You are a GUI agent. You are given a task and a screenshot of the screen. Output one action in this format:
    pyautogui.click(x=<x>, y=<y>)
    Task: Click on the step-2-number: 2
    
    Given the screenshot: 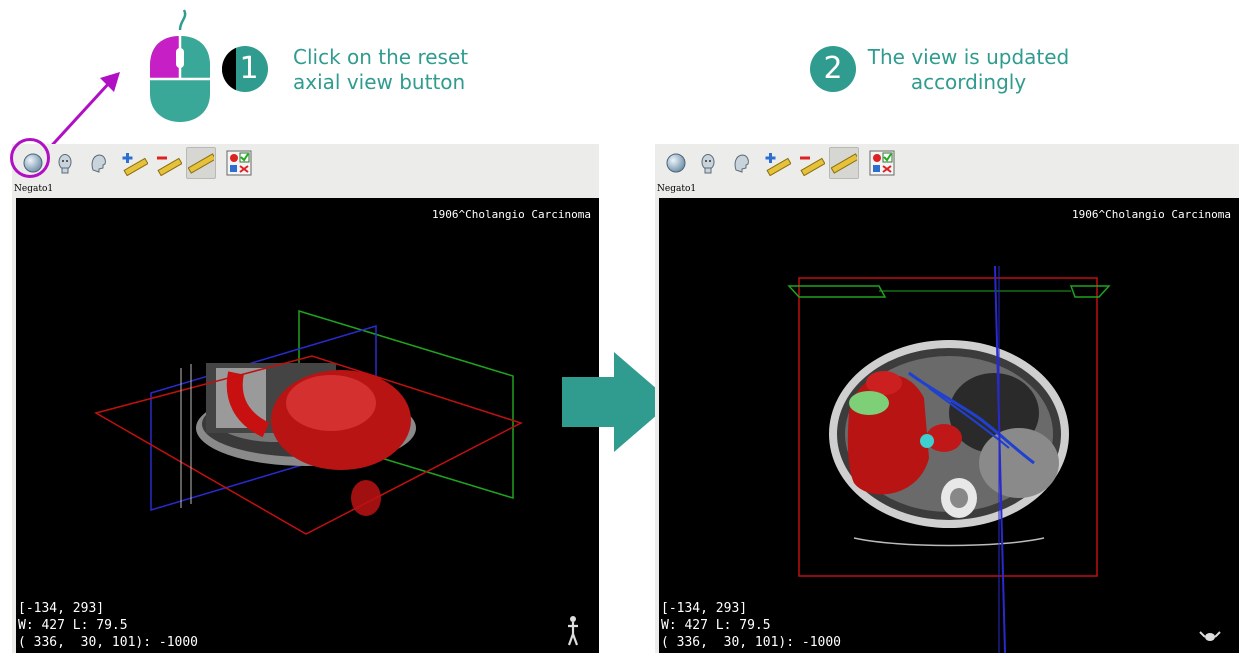 What is the action you would take?
    pyautogui.click(x=833, y=68)
    